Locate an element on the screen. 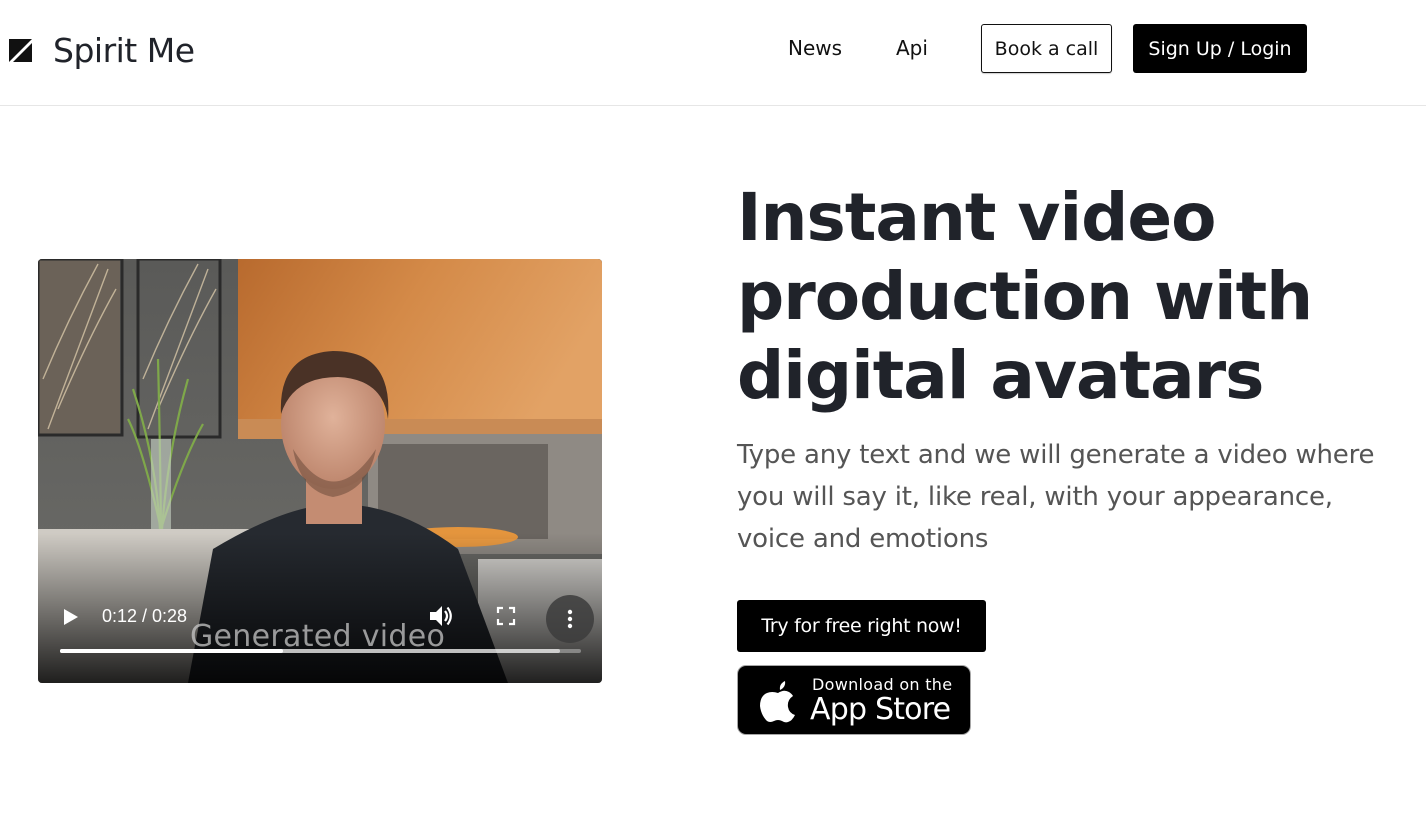  app-store-button: Download on the App Store is located at coordinates (854, 700).